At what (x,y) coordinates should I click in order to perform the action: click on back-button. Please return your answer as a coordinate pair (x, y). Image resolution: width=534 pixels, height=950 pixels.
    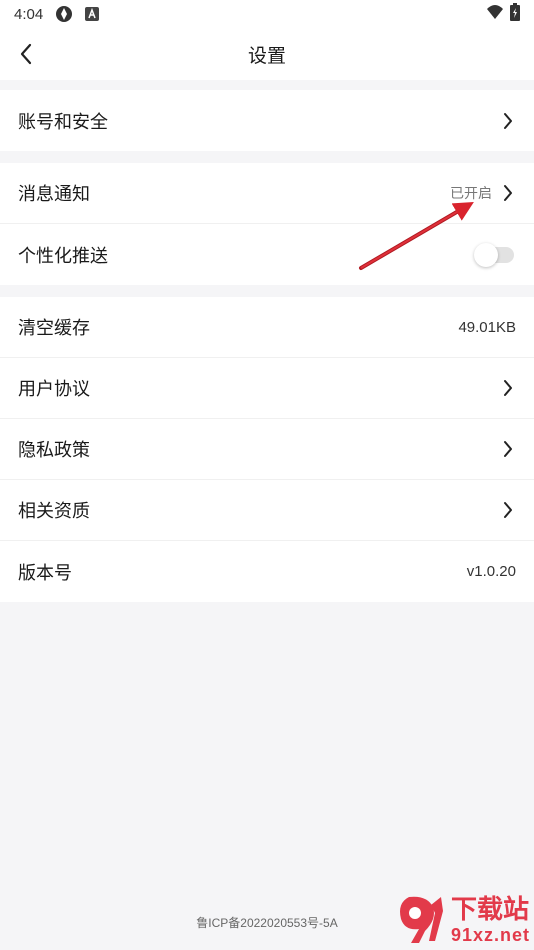
    Looking at the image, I should click on (26, 54).